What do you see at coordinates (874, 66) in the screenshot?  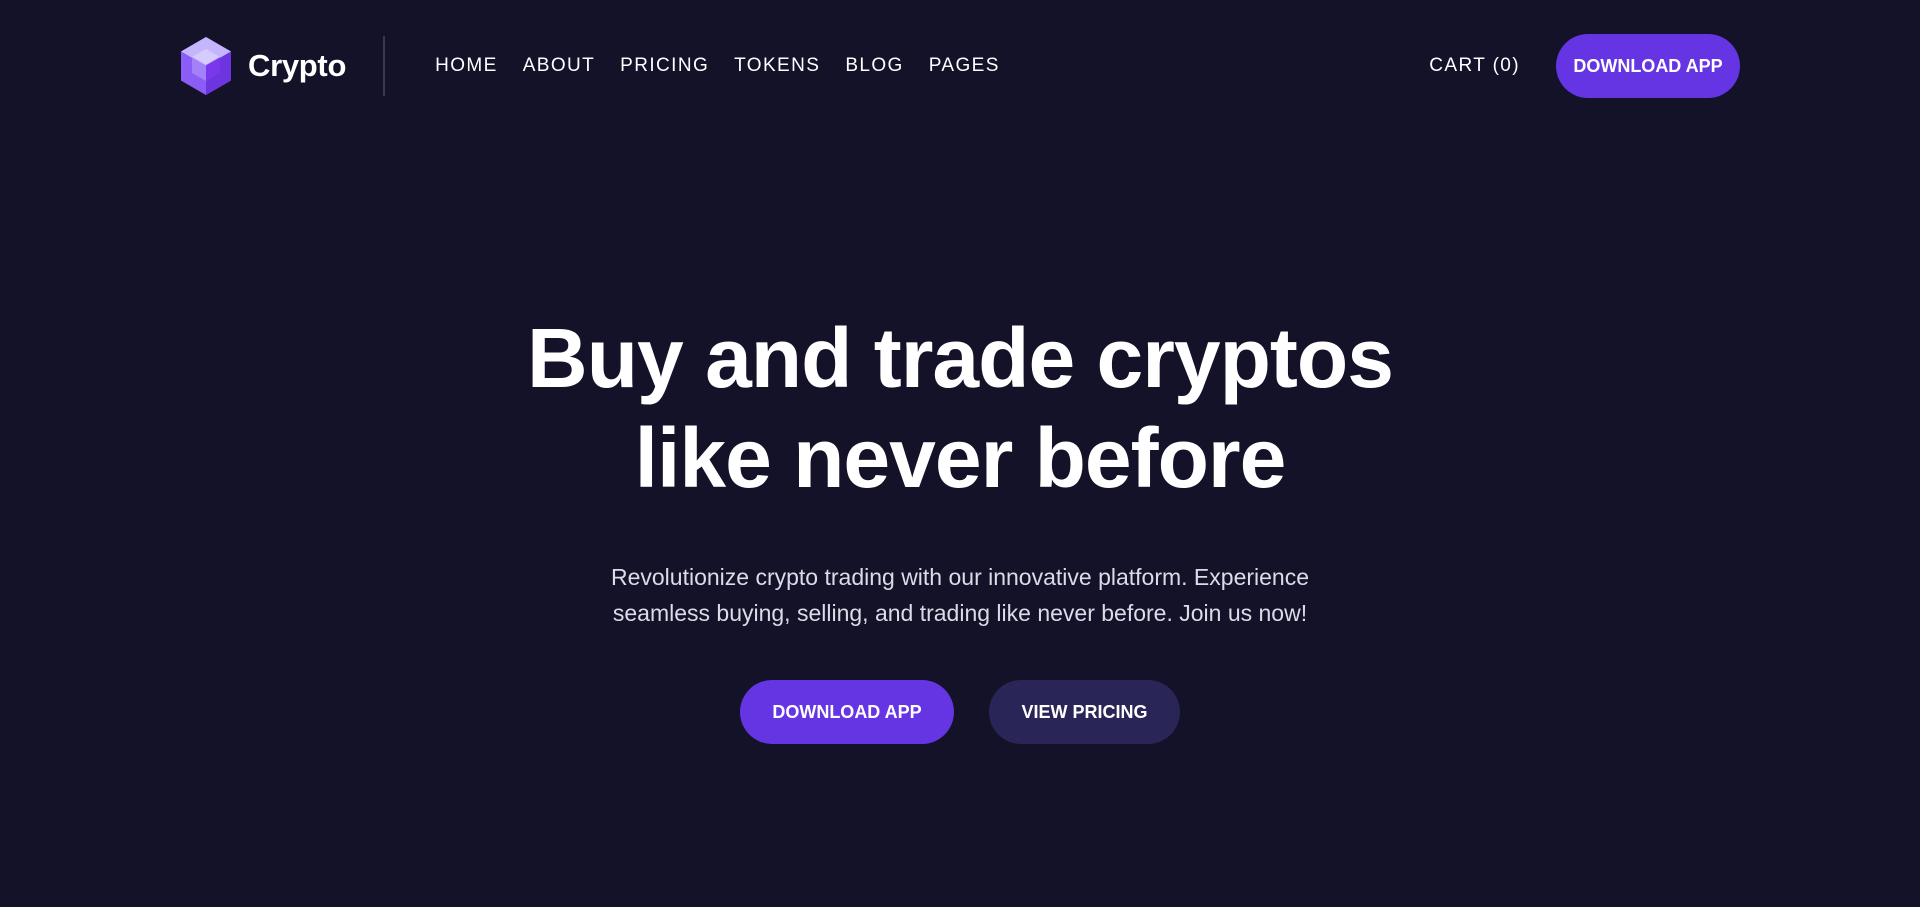 I see `nav-item-blog: BLOG` at bounding box center [874, 66].